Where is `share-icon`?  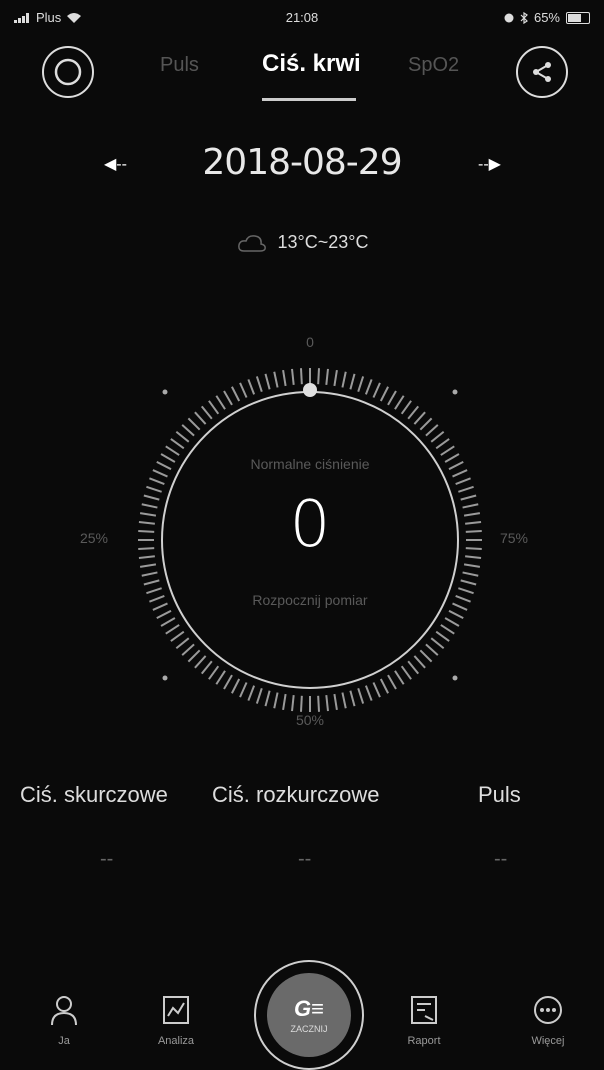
share-icon is located at coordinates (542, 72).